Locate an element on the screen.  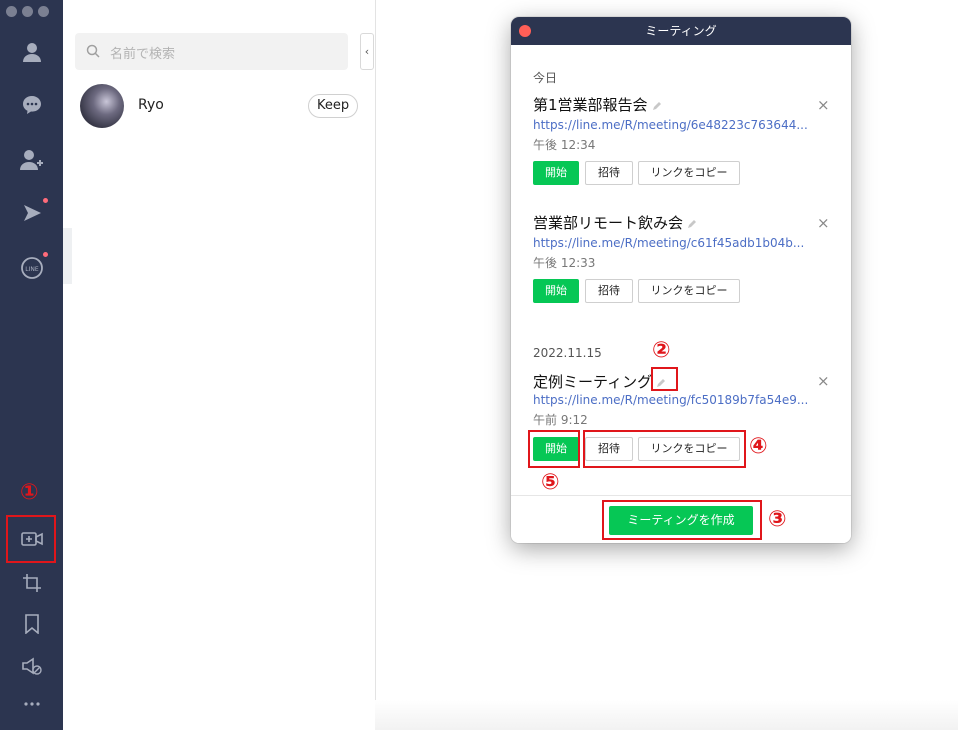
friends-icon is located at coordinates (32, 52).